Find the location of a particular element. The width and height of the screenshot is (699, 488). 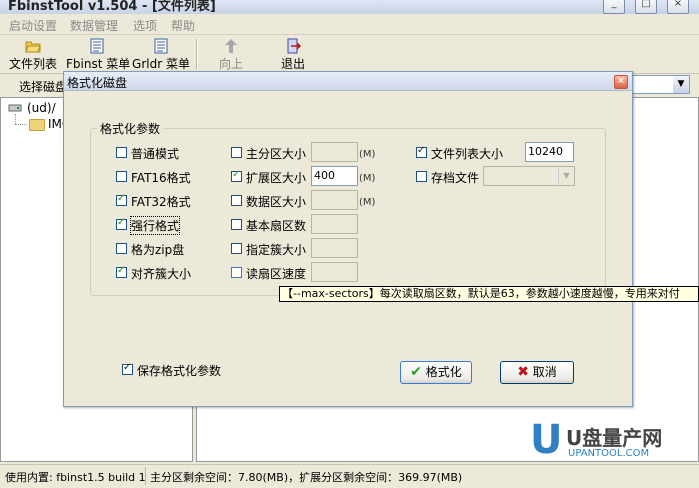

watermark-logo: U U盘量产网 UPANTOOL.COM is located at coordinates (612, 442).